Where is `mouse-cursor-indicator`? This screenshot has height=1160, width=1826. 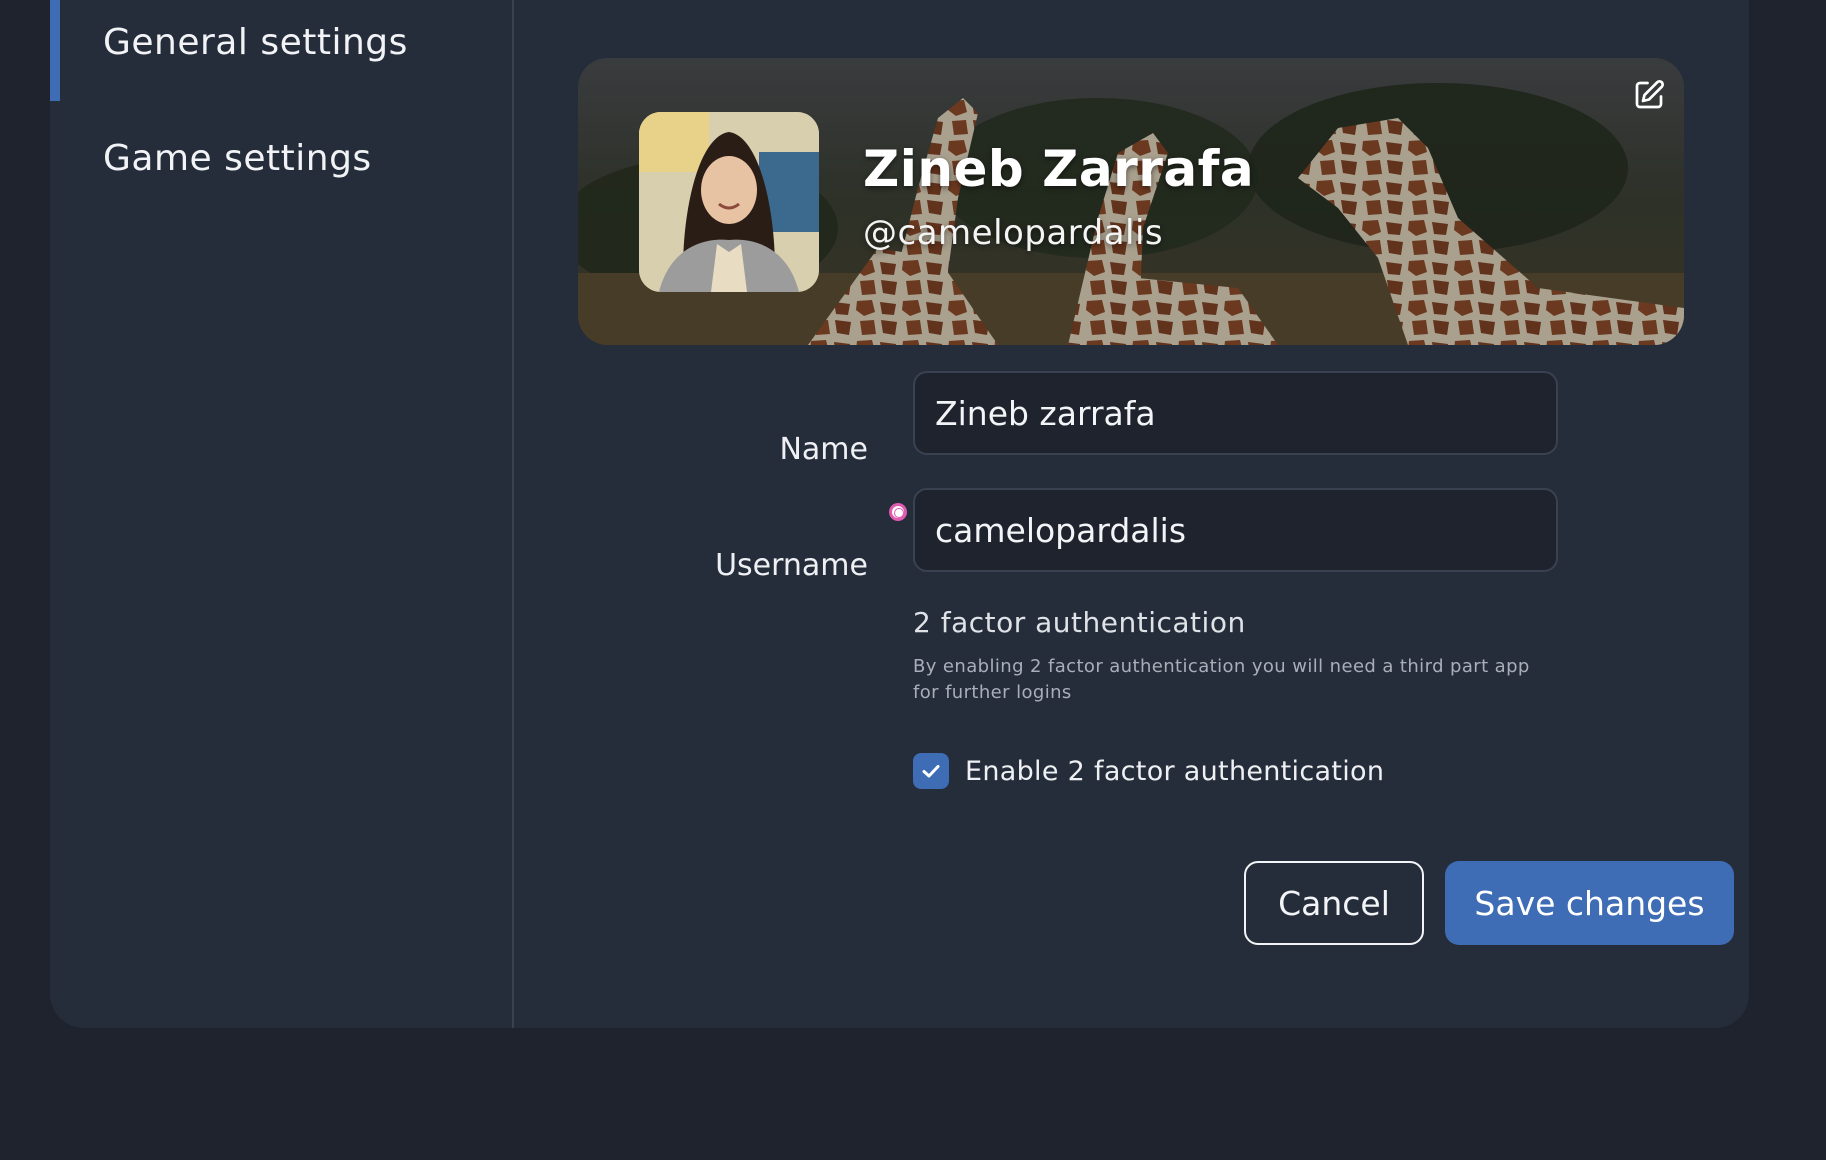
mouse-cursor-indicator is located at coordinates (898, 512).